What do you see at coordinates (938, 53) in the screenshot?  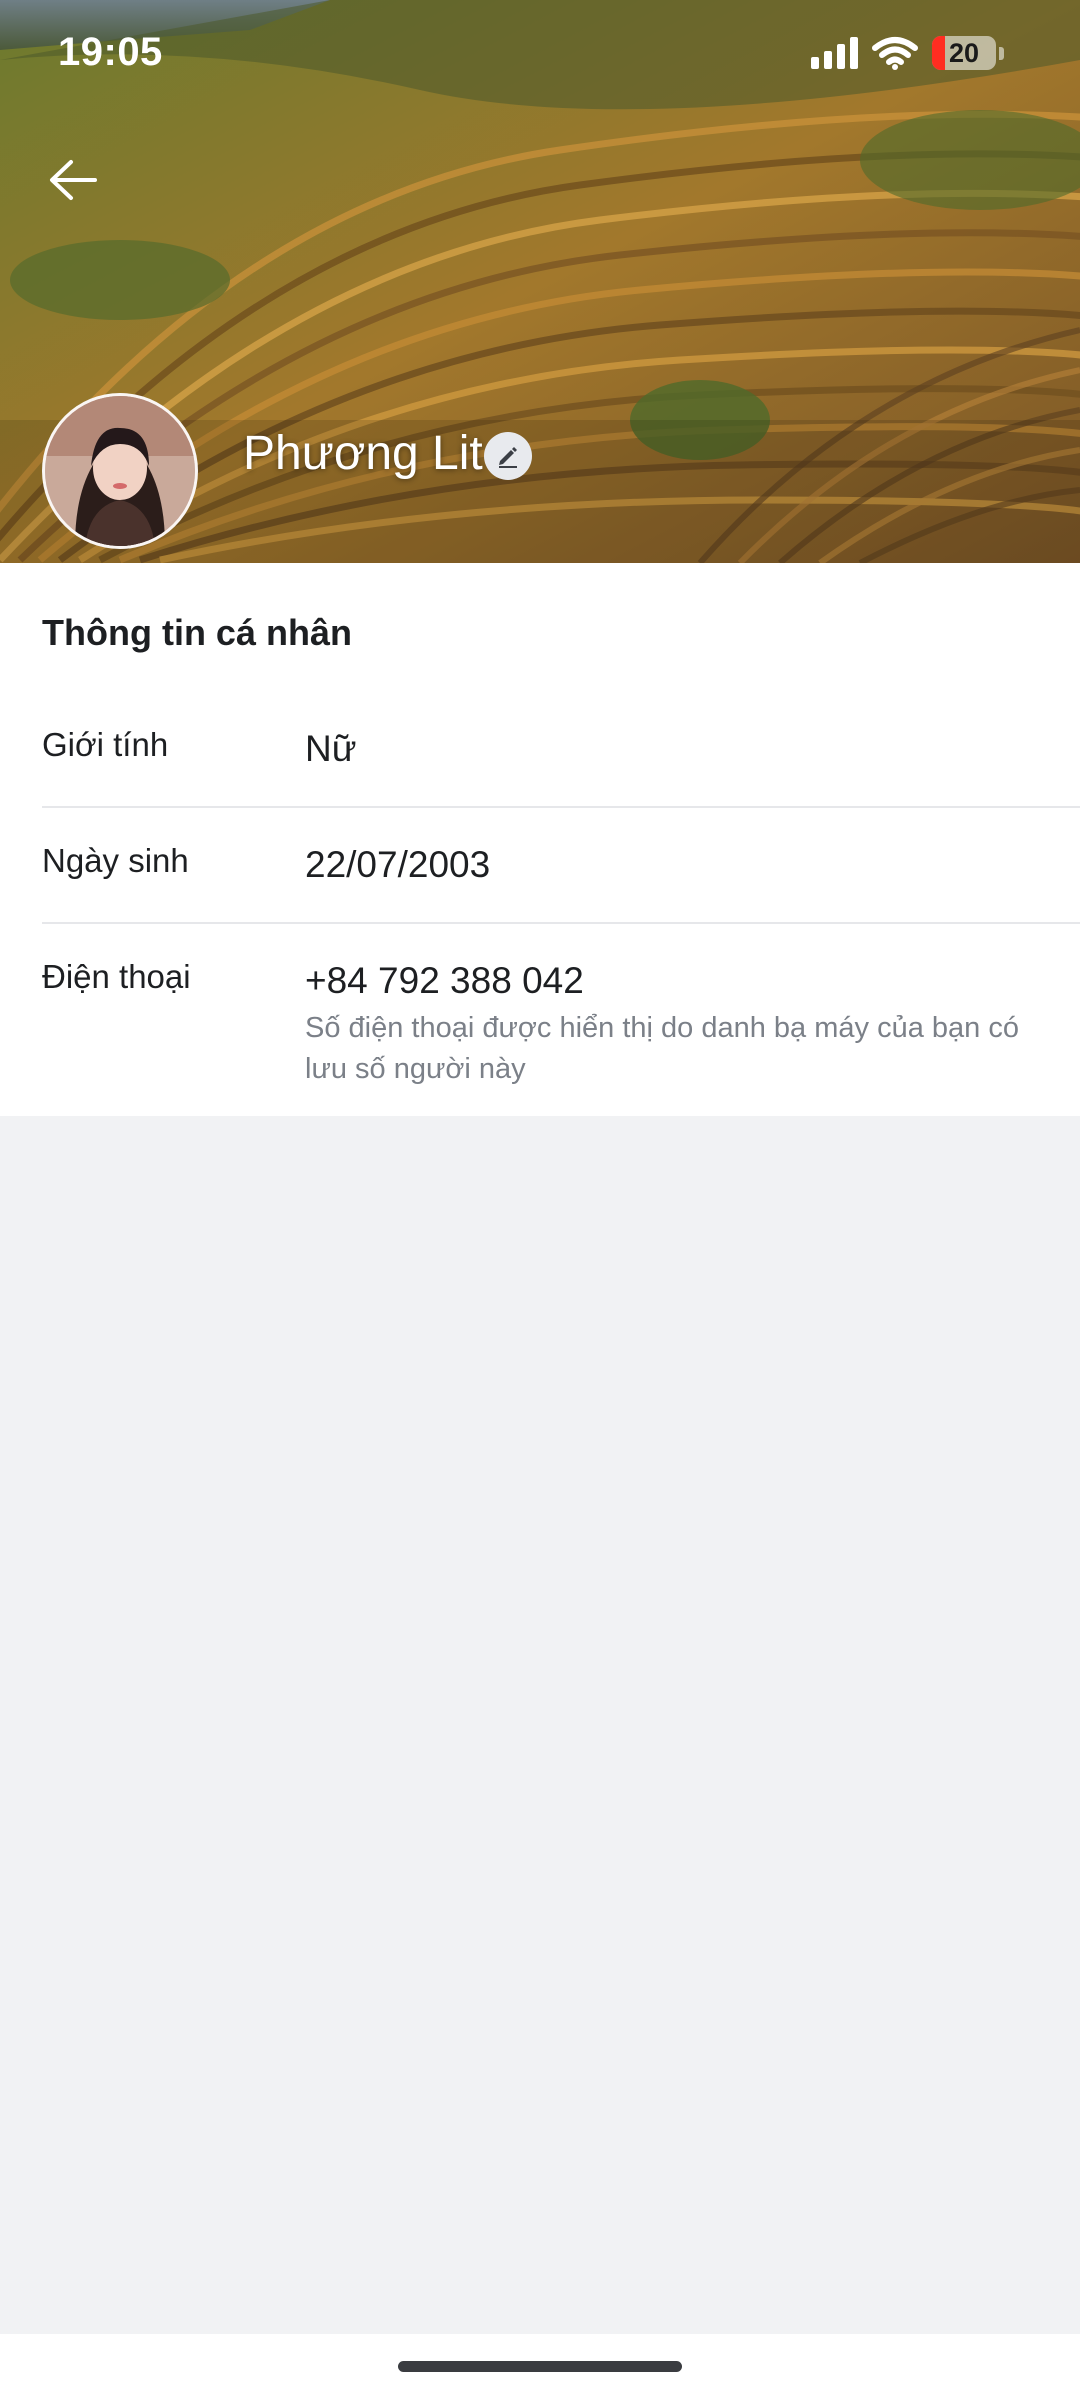 I see `battery-level` at bounding box center [938, 53].